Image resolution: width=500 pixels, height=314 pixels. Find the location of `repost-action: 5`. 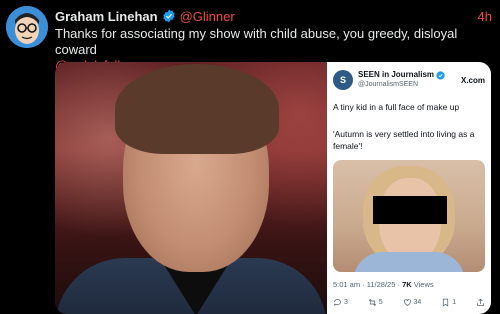

repost-action: 5 is located at coordinates (375, 302).